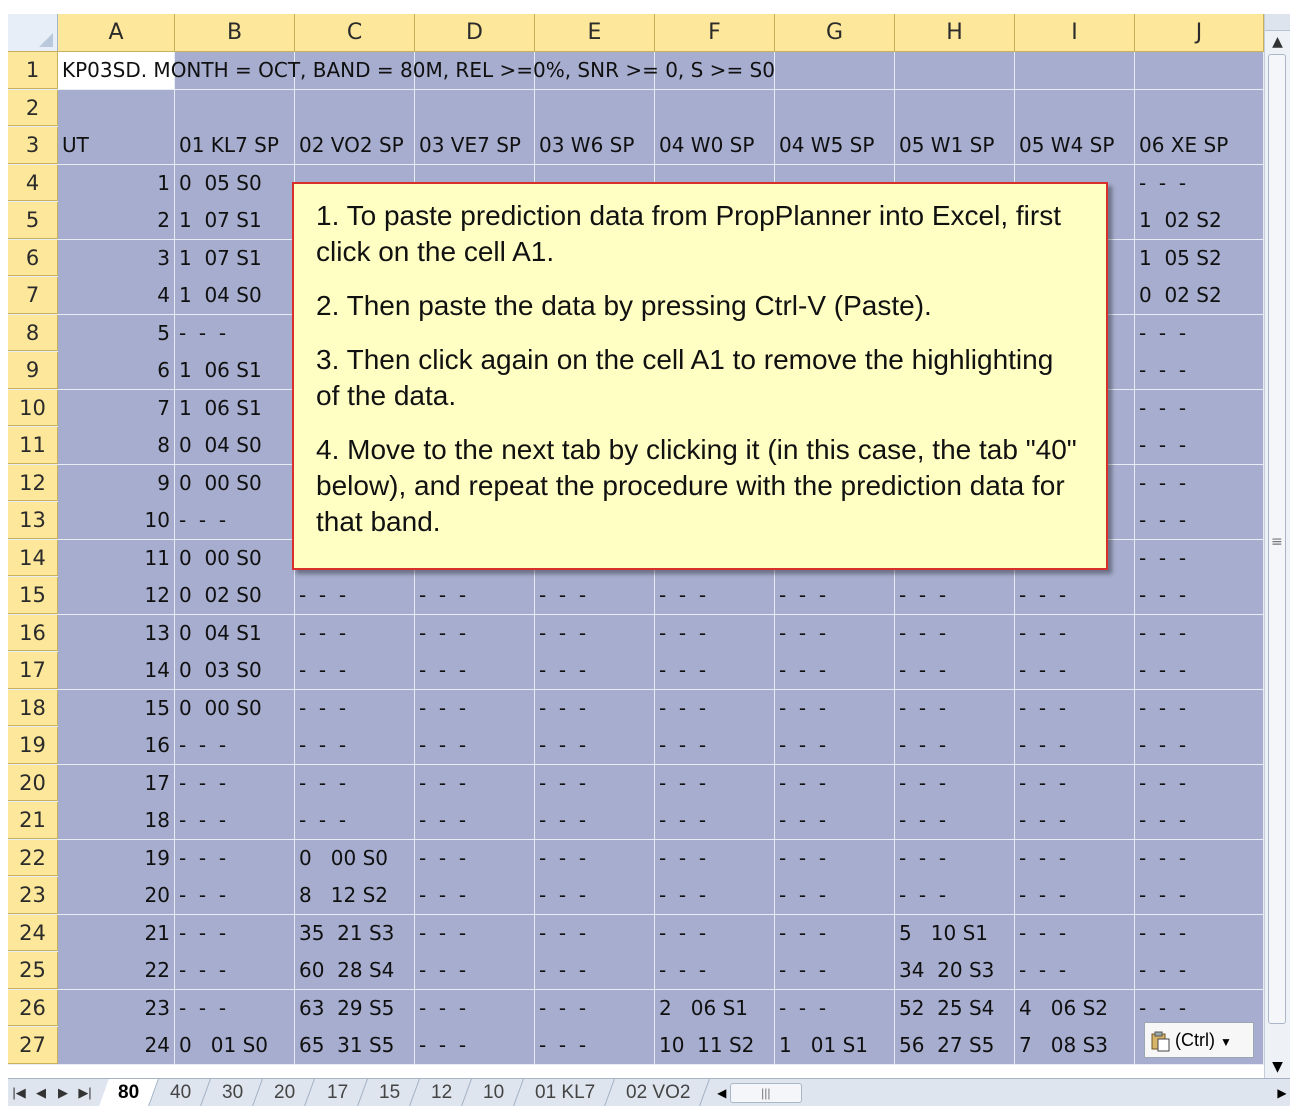 The width and height of the screenshot is (1292, 1106). I want to click on cell: 1 07 S1, so click(235, 258).